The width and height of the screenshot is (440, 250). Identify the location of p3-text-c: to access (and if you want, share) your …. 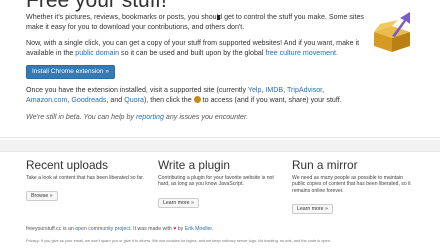
(271, 99).